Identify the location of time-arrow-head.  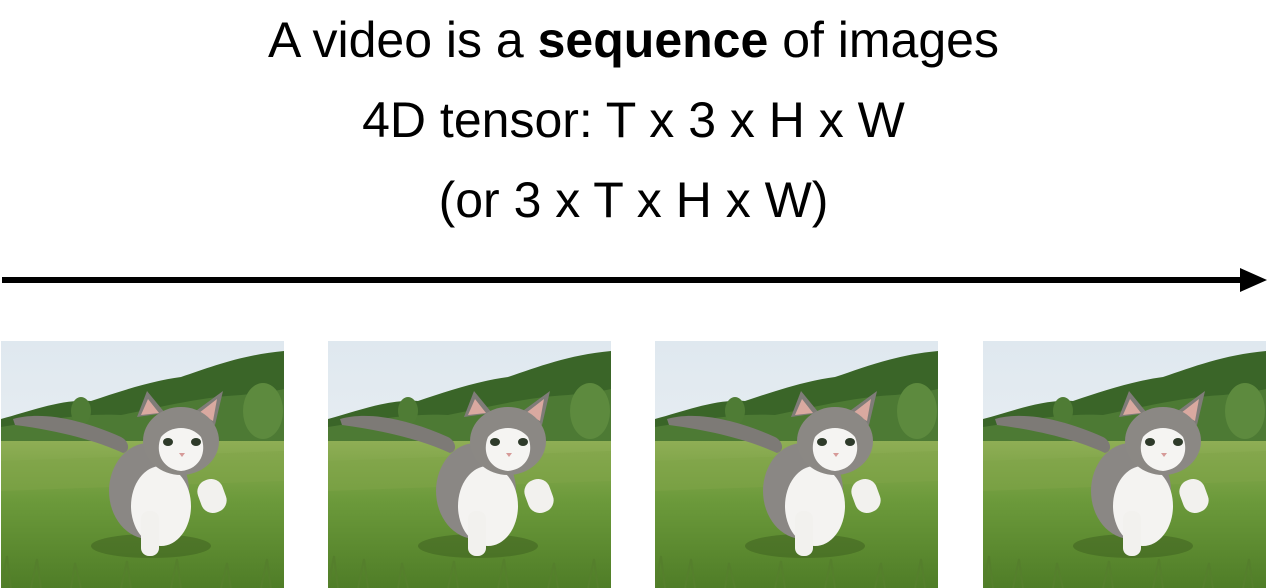
(1253, 280).